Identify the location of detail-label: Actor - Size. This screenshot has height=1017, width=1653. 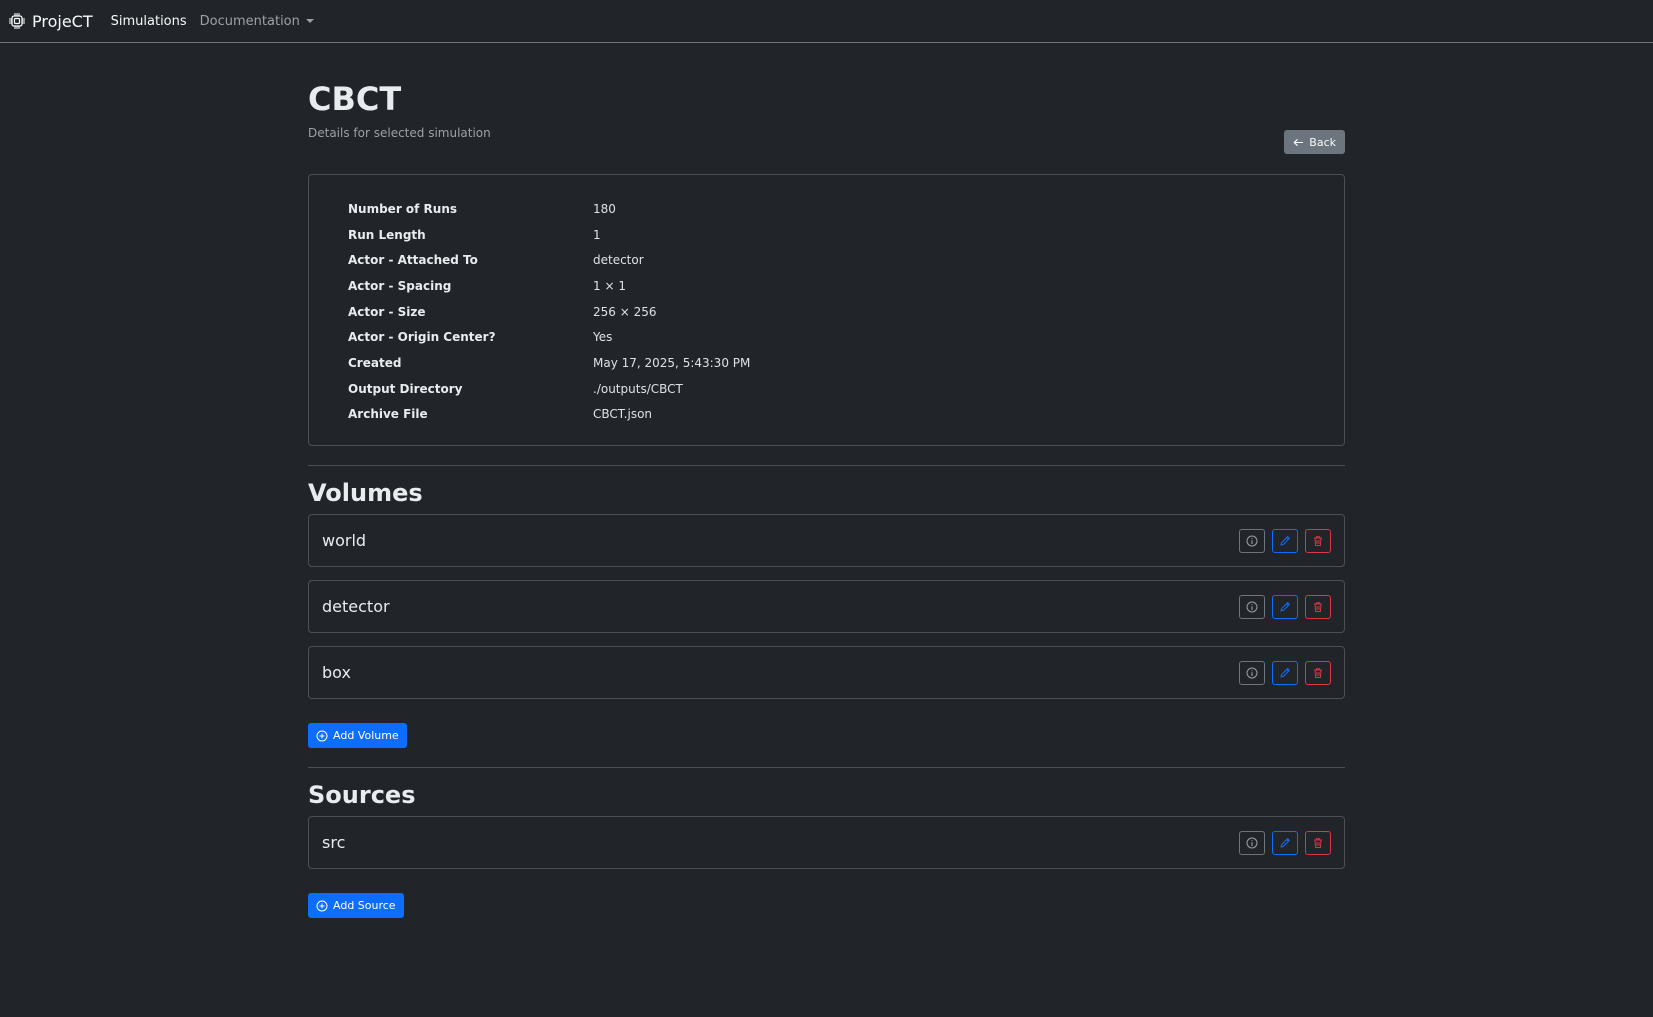
(387, 311).